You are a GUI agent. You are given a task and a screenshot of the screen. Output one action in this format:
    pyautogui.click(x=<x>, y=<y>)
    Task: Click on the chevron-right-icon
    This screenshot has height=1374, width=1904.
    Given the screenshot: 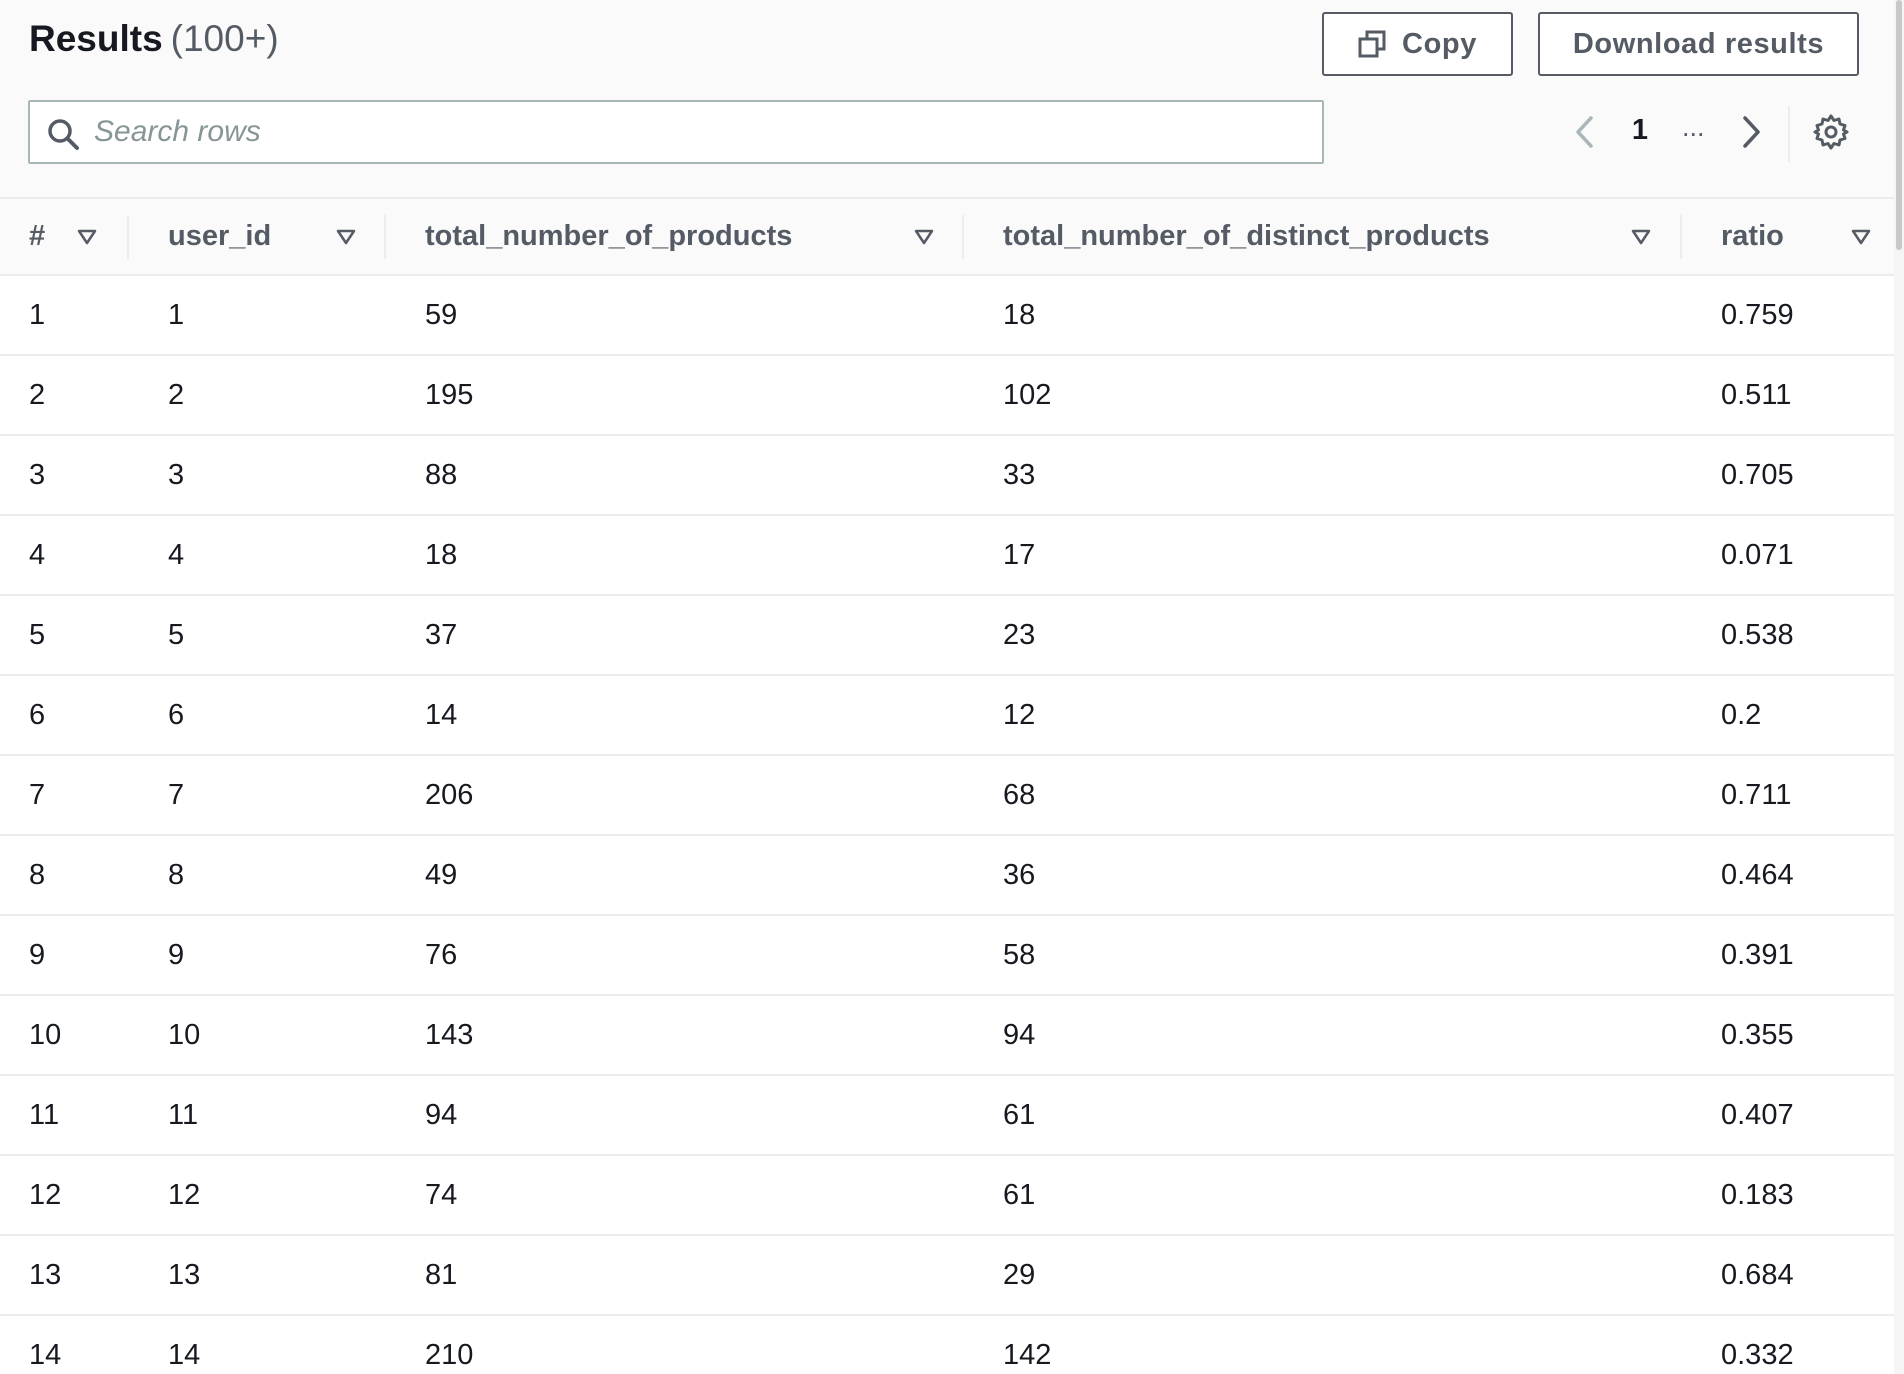 What is the action you would take?
    pyautogui.click(x=1751, y=132)
    